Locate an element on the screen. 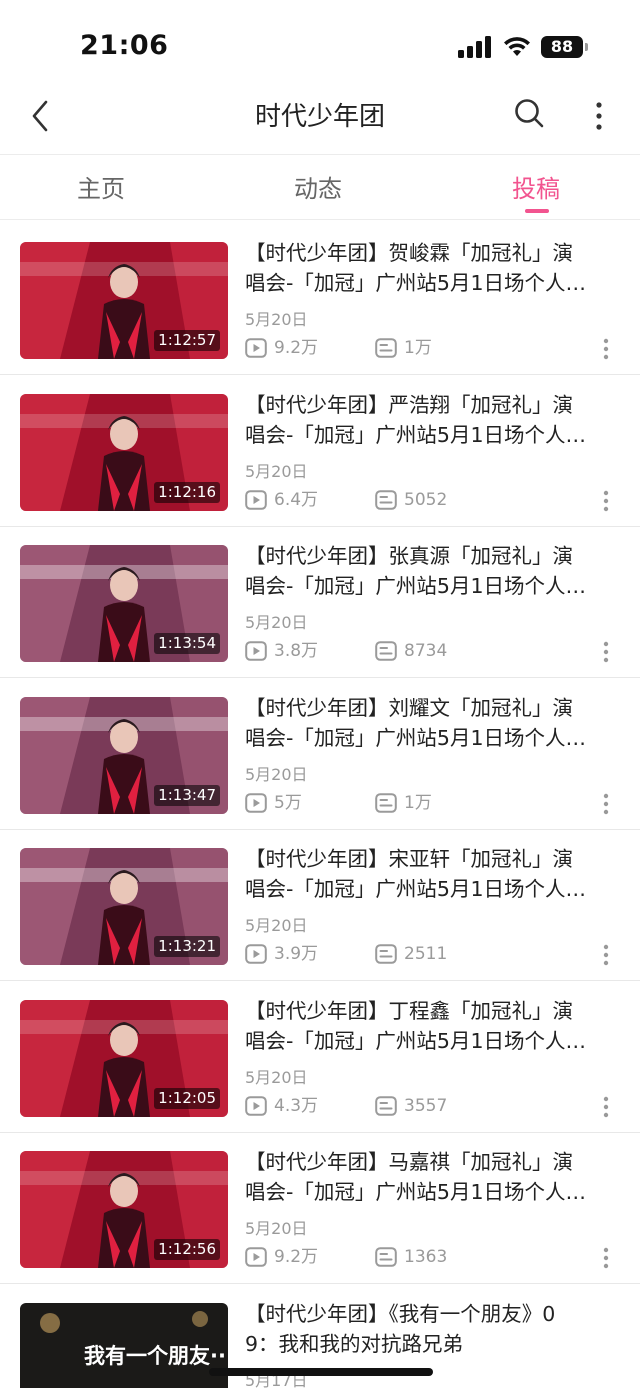 Image resolution: width=640 pixels, height=1388 pixels. top-nav-bar: 时代少年团 is located at coordinates (320, 121).